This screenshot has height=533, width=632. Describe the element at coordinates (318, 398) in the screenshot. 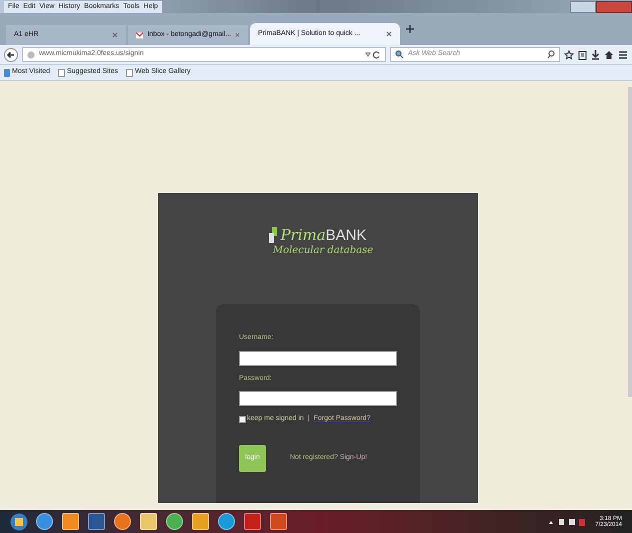

I see `password-field` at that location.